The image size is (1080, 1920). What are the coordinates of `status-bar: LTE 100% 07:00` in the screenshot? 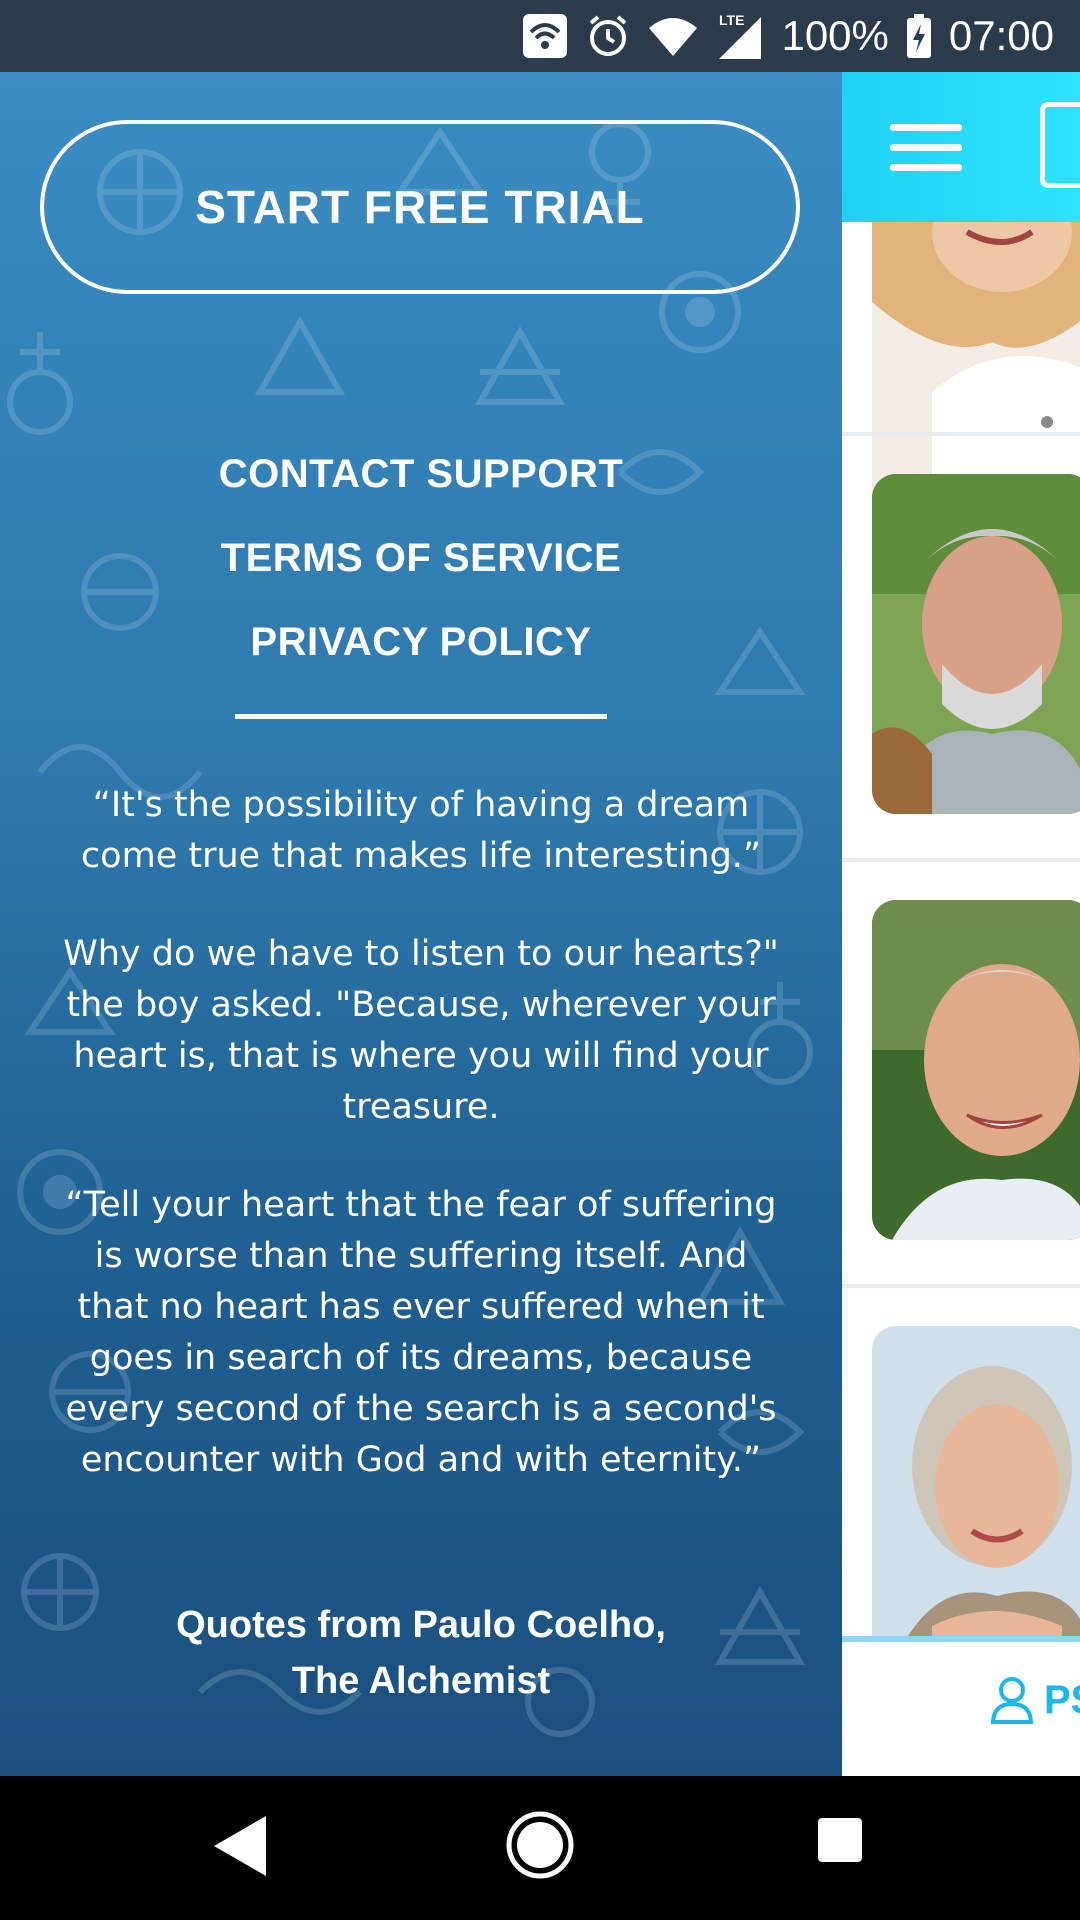 It's located at (540, 36).